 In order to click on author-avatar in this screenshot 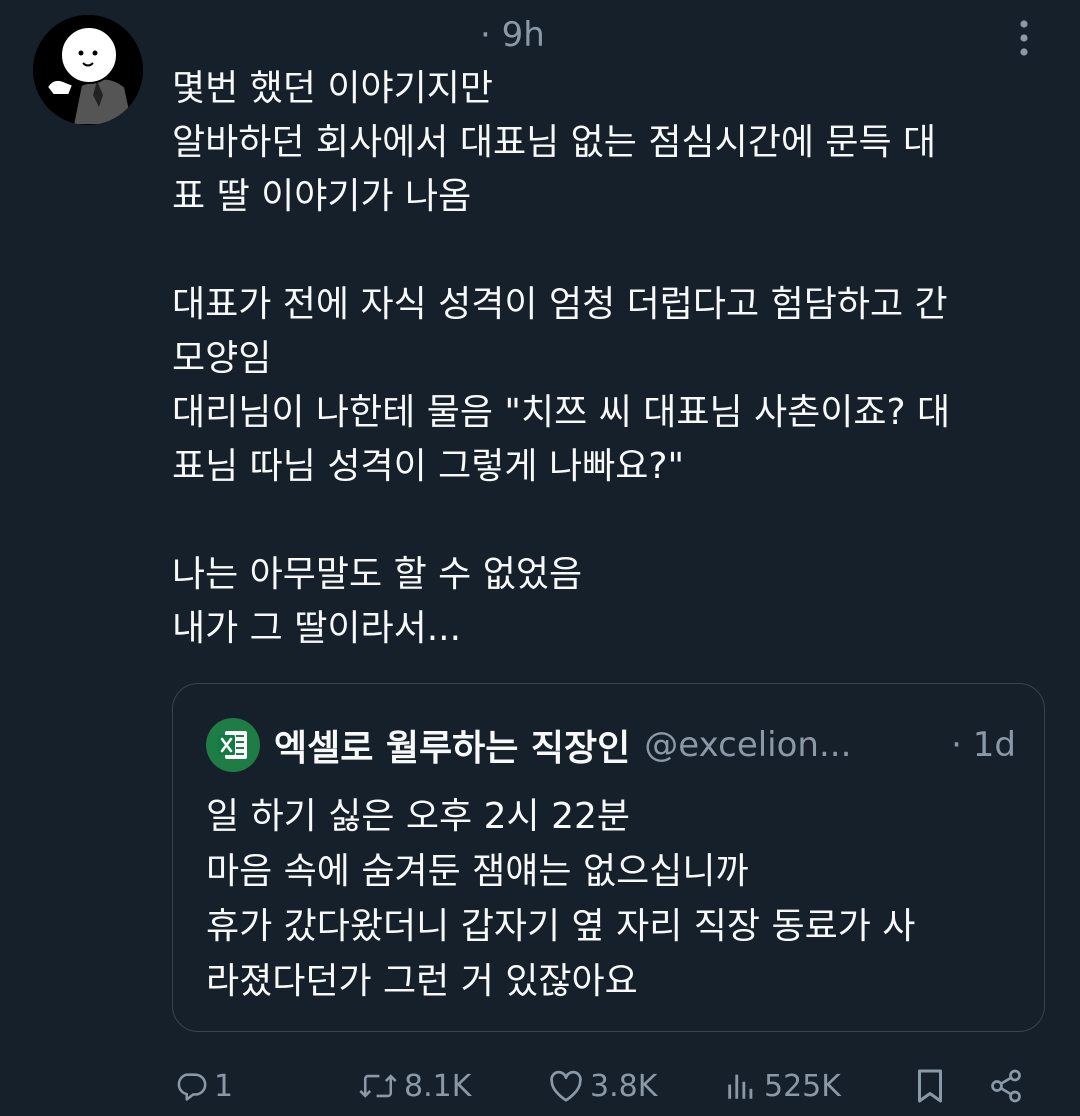, I will do `click(88, 70)`.